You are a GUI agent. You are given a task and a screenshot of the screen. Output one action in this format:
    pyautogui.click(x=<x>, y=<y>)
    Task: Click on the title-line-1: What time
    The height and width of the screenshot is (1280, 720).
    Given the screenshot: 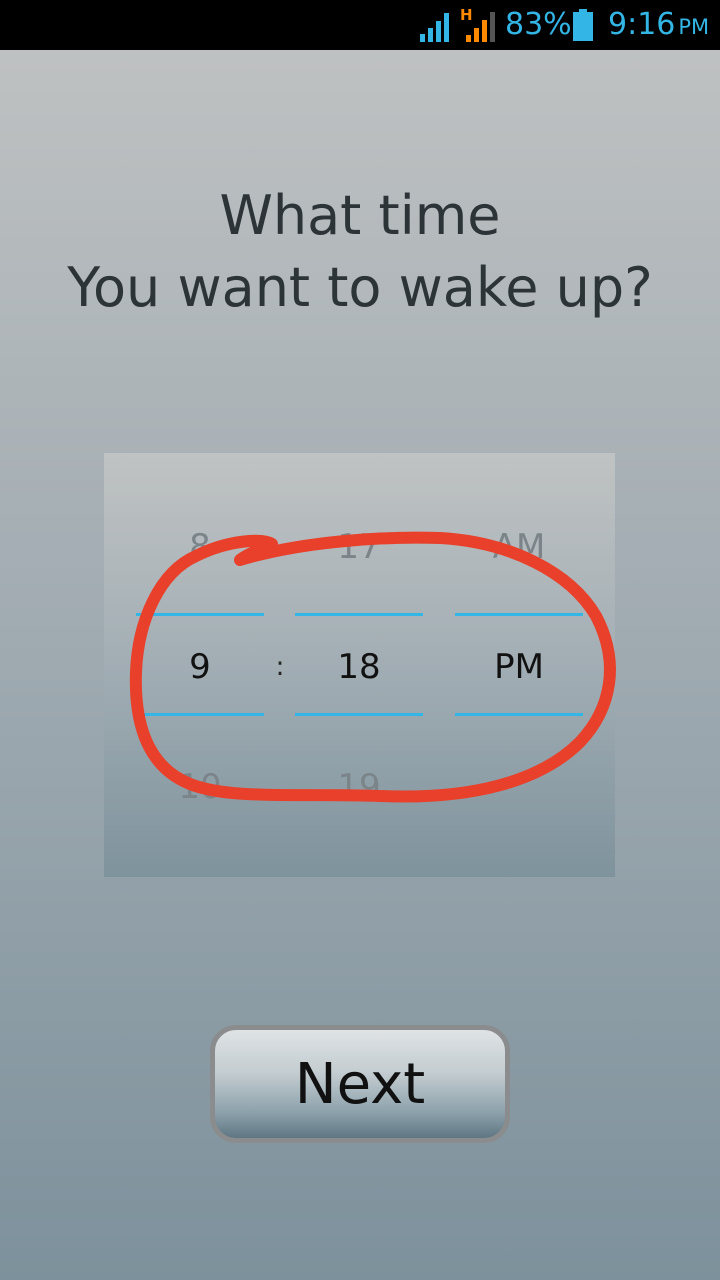 What is the action you would take?
    pyautogui.click(x=360, y=215)
    